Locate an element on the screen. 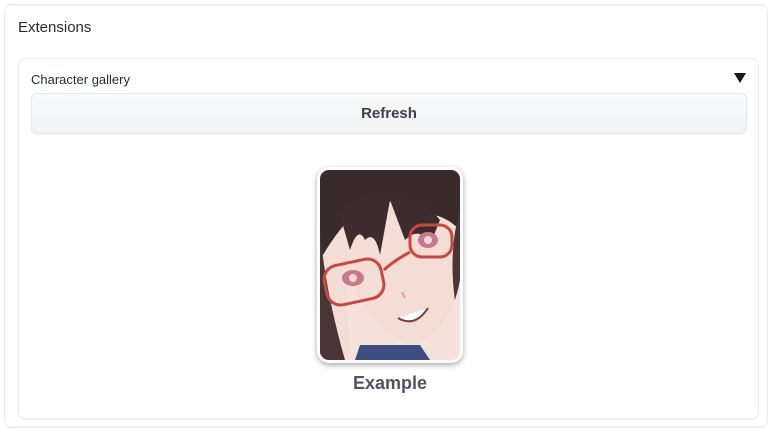 The height and width of the screenshot is (435, 776). gallery-item-name: Example is located at coordinates (390, 383).